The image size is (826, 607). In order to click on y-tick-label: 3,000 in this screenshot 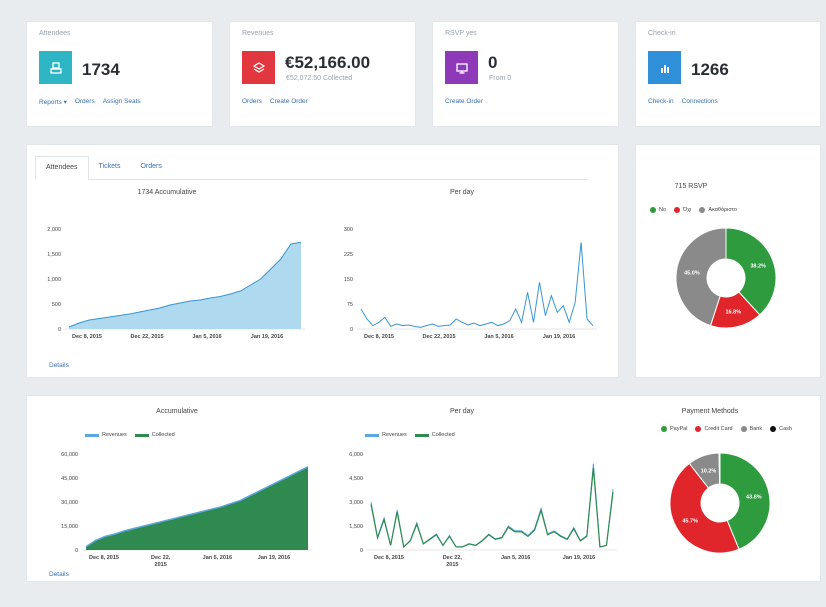, I will do `click(356, 503)`.